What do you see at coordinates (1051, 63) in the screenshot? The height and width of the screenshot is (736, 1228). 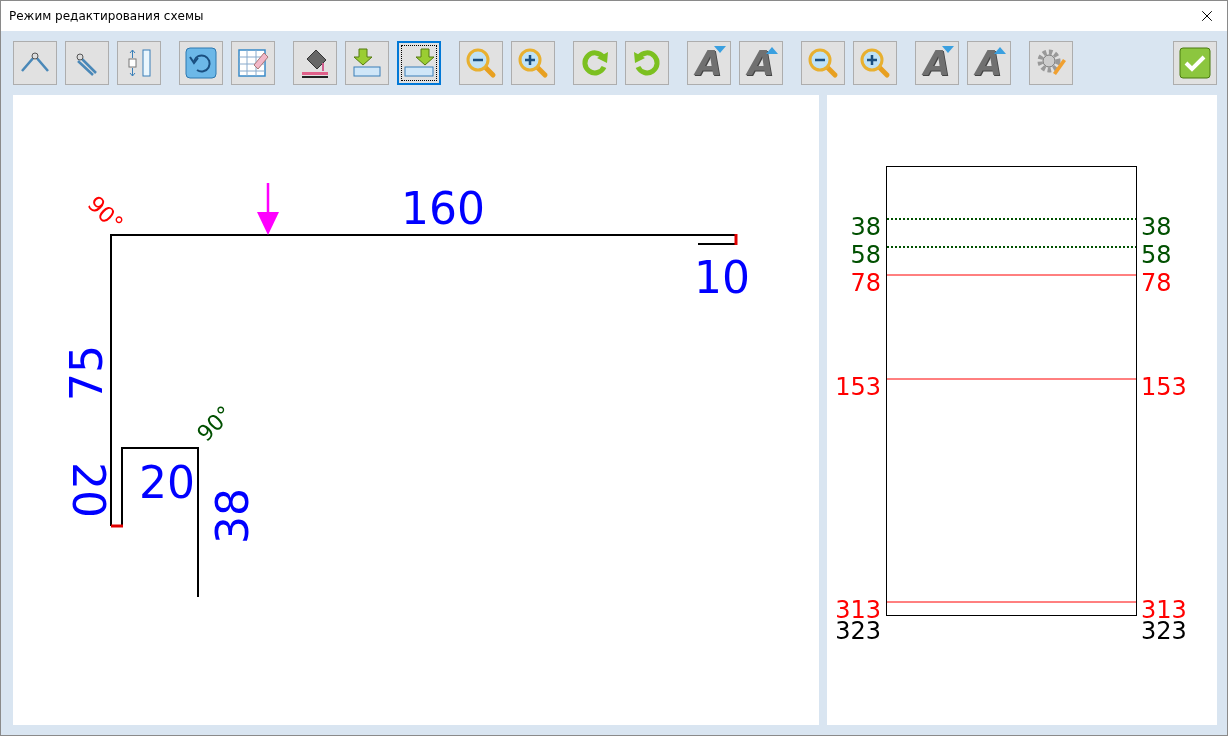 I see `settings-button` at bounding box center [1051, 63].